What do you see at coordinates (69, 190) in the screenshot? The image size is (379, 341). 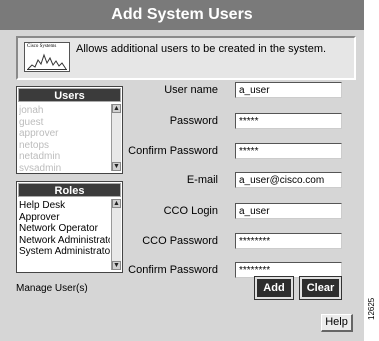 I see `roles-panel-header: Roles` at bounding box center [69, 190].